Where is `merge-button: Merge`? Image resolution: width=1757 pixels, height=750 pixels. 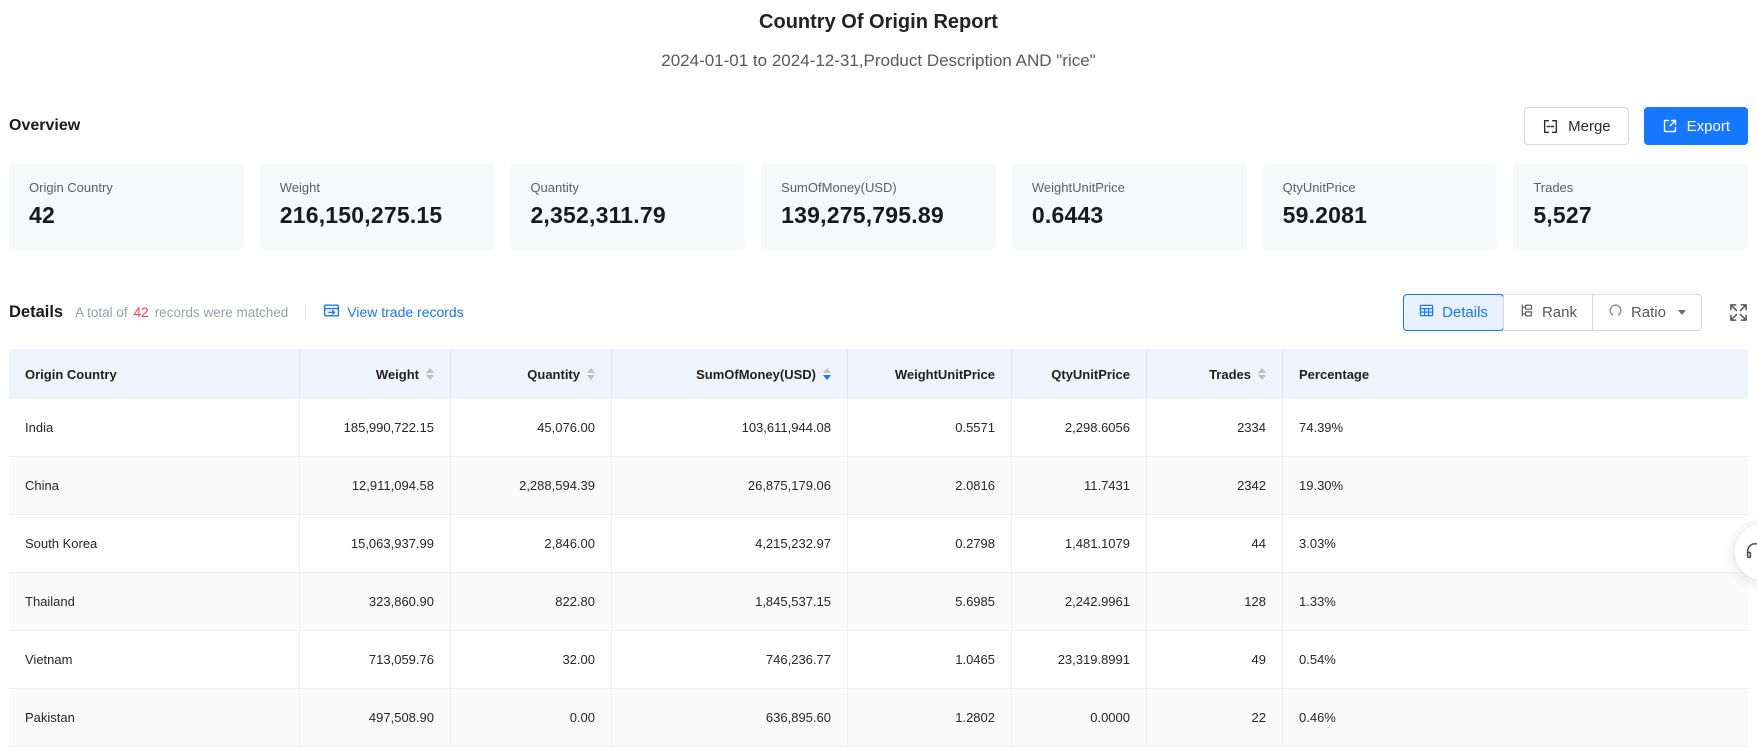 merge-button: Merge is located at coordinates (1576, 126).